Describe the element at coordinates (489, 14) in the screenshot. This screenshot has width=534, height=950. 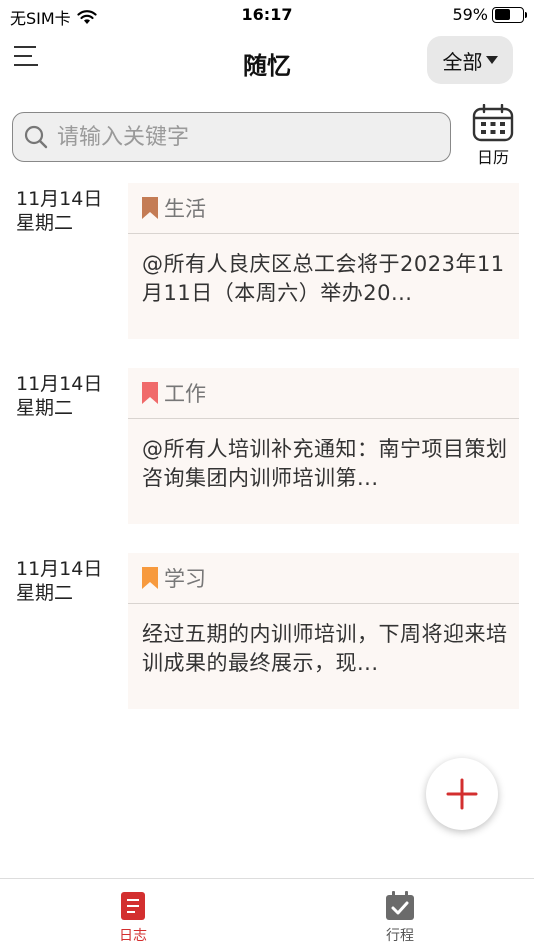
I see `status-battery-group: 59%` at that location.